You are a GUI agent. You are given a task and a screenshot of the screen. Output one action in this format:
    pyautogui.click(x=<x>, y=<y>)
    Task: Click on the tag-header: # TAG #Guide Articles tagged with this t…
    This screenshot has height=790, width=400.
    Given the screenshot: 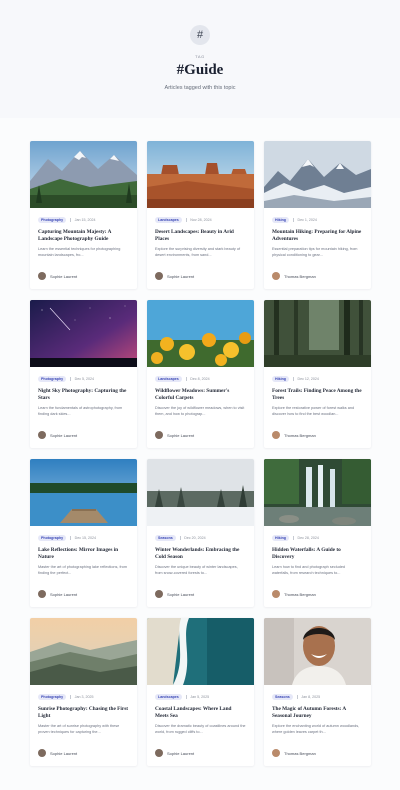 What is the action you would take?
    pyautogui.click(x=200, y=59)
    